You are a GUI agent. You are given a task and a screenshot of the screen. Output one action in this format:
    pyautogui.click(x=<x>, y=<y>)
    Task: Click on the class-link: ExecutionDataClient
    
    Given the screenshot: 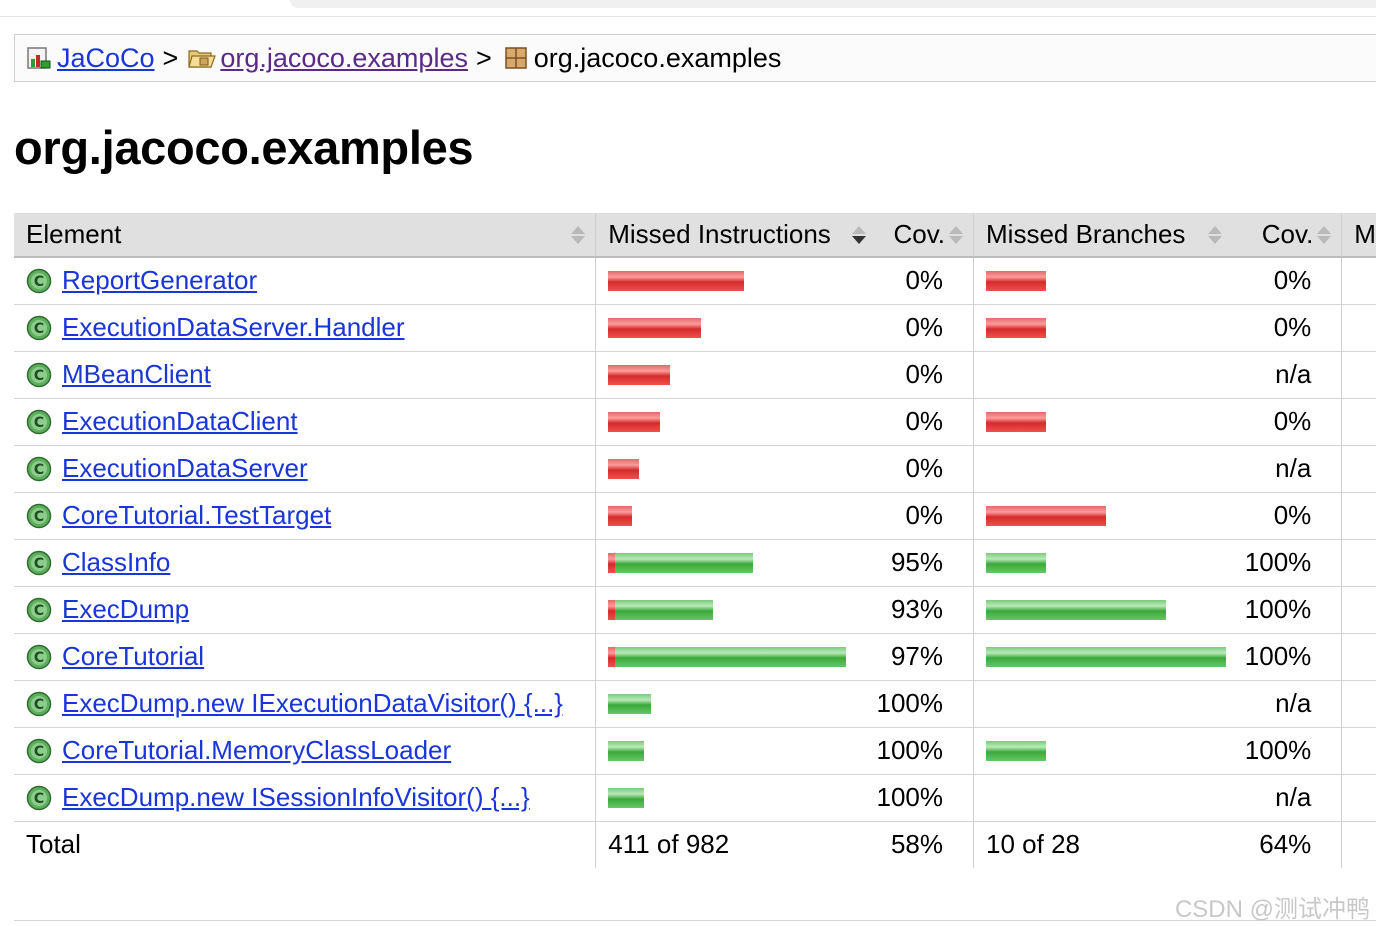 What is the action you would take?
    pyautogui.click(x=180, y=421)
    